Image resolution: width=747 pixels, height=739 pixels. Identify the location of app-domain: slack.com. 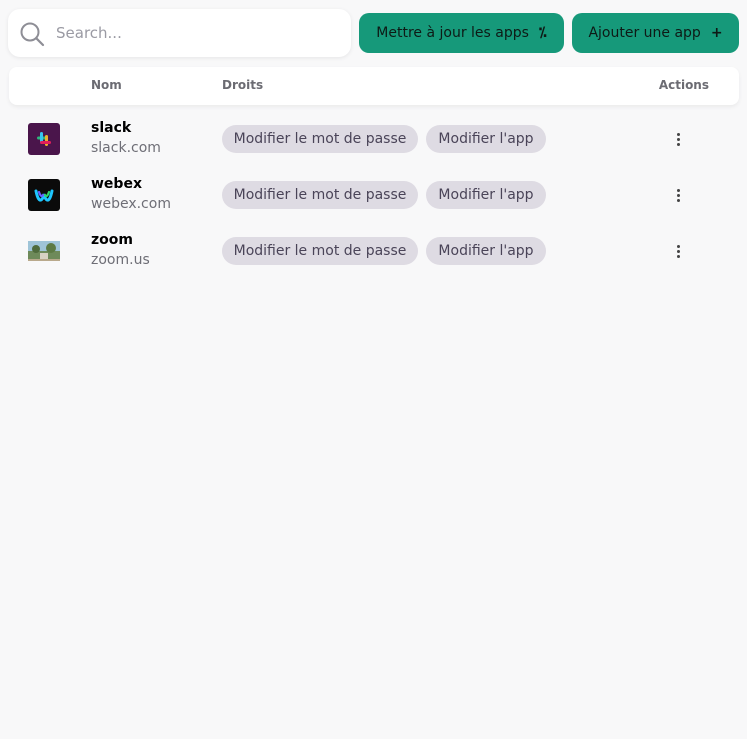
(126, 148).